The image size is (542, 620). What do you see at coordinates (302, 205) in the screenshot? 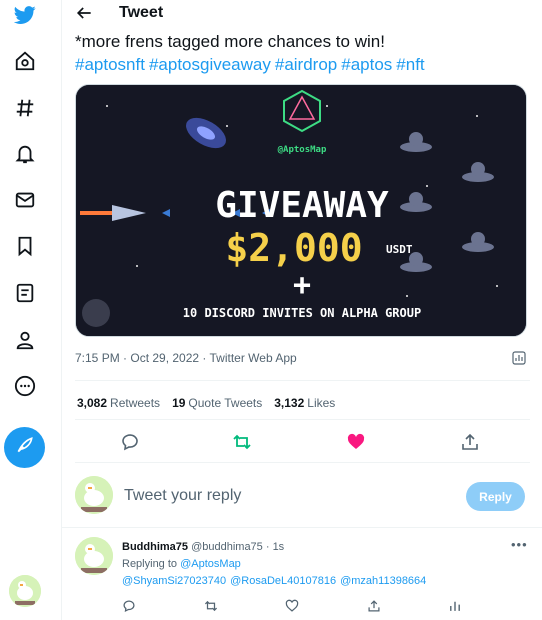
I see `banner-headline: GIVEAWAY` at bounding box center [302, 205].